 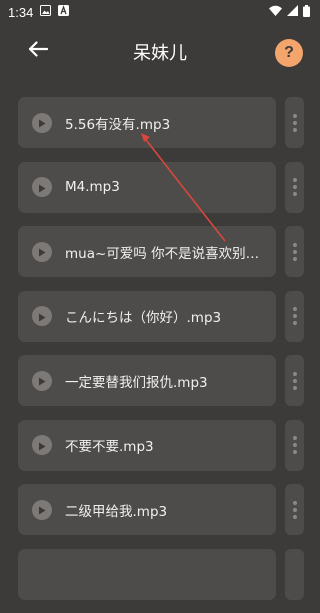 What do you see at coordinates (160, 53) in the screenshot?
I see `page-title: 呆妹儿` at bounding box center [160, 53].